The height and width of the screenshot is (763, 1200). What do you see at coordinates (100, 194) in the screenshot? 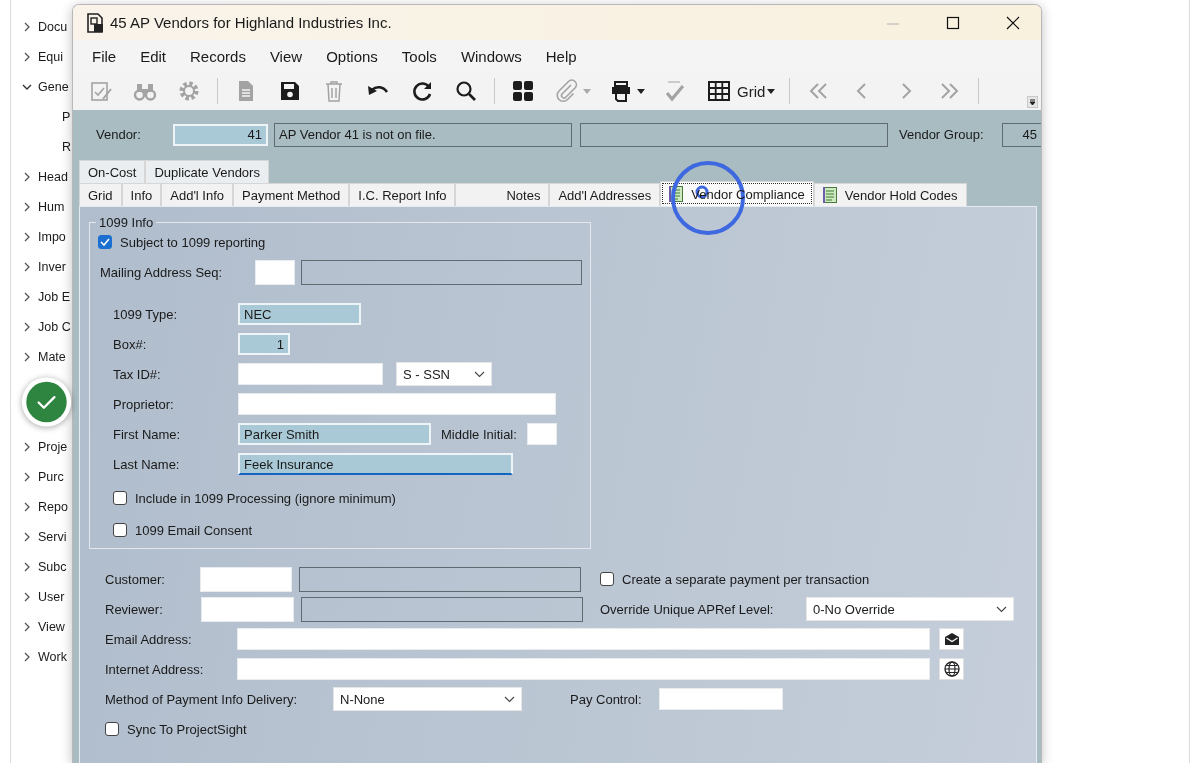
I see `tab: Grid` at bounding box center [100, 194].